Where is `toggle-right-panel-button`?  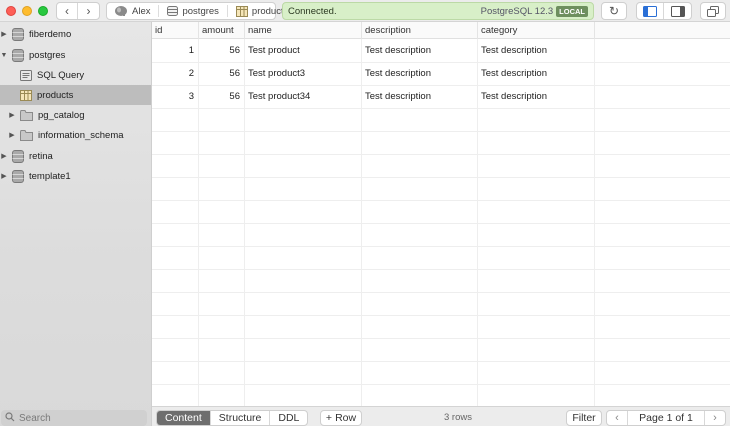
toggle-right-panel-button is located at coordinates (677, 11).